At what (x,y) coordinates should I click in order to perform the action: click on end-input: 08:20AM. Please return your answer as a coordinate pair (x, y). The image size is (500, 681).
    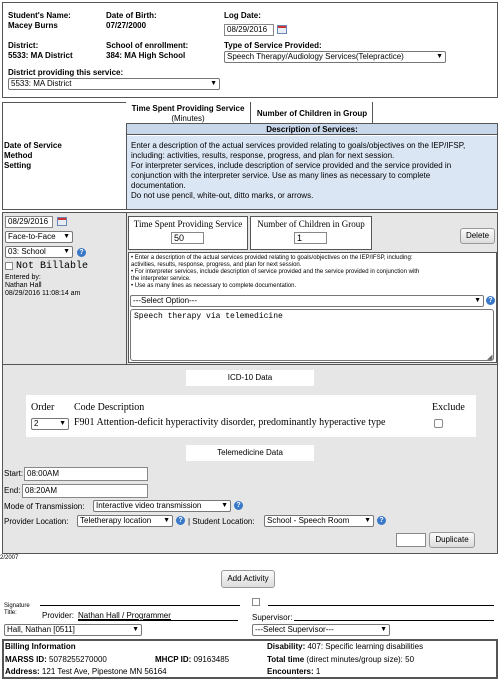
    Looking at the image, I should click on (85, 491).